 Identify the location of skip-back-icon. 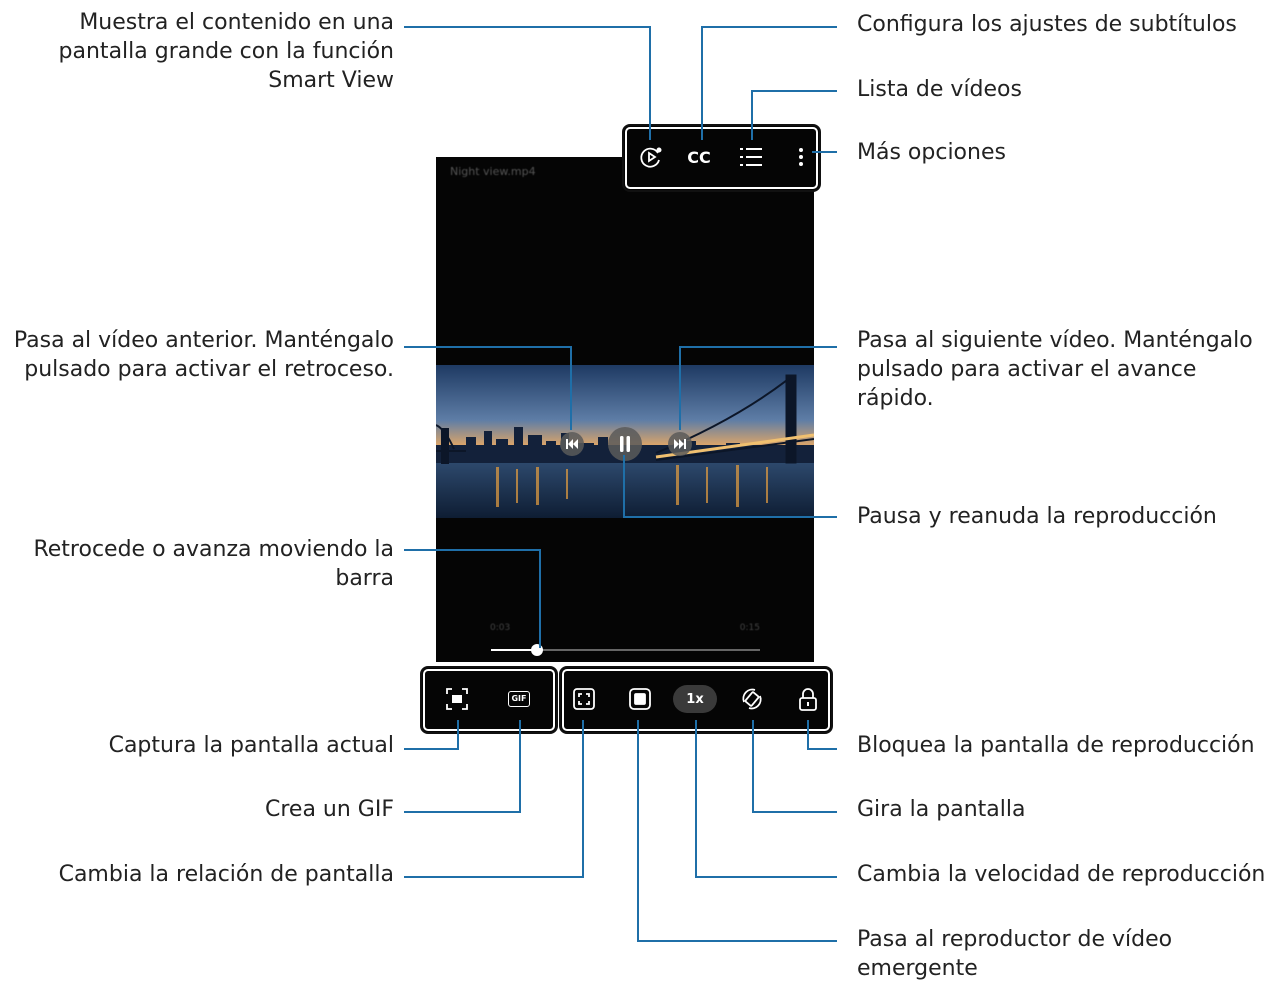
(572, 444).